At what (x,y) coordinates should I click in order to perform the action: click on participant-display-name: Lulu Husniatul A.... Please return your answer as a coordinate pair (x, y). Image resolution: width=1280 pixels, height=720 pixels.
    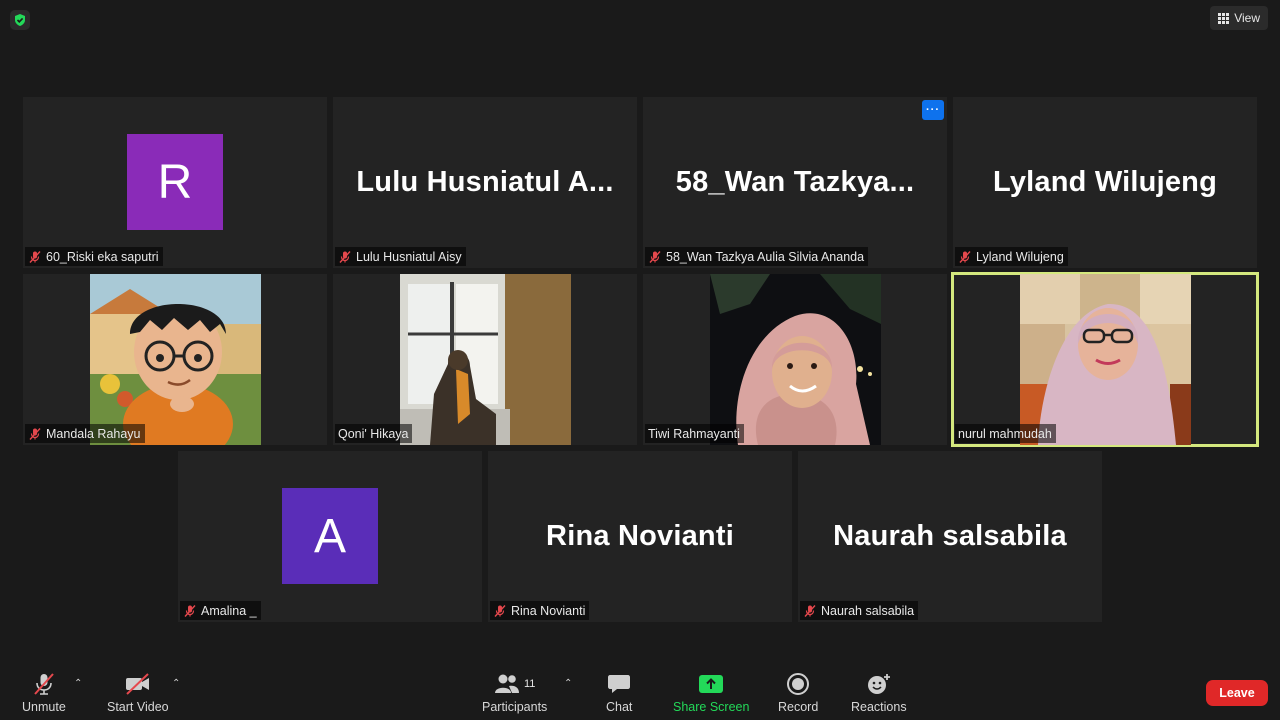
    Looking at the image, I should click on (485, 182).